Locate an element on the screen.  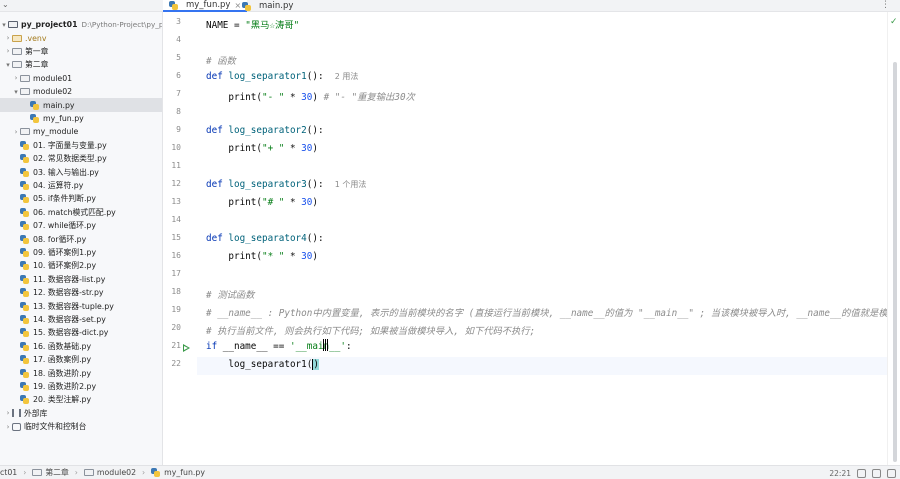
venv-folder-icon is located at coordinates (17, 38).